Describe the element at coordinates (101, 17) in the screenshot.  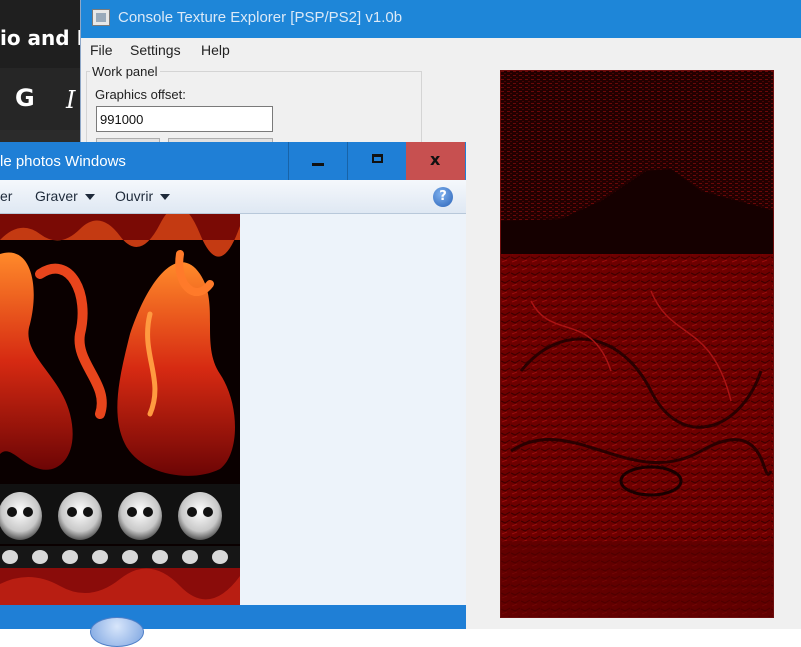
I see `app-icon` at that location.